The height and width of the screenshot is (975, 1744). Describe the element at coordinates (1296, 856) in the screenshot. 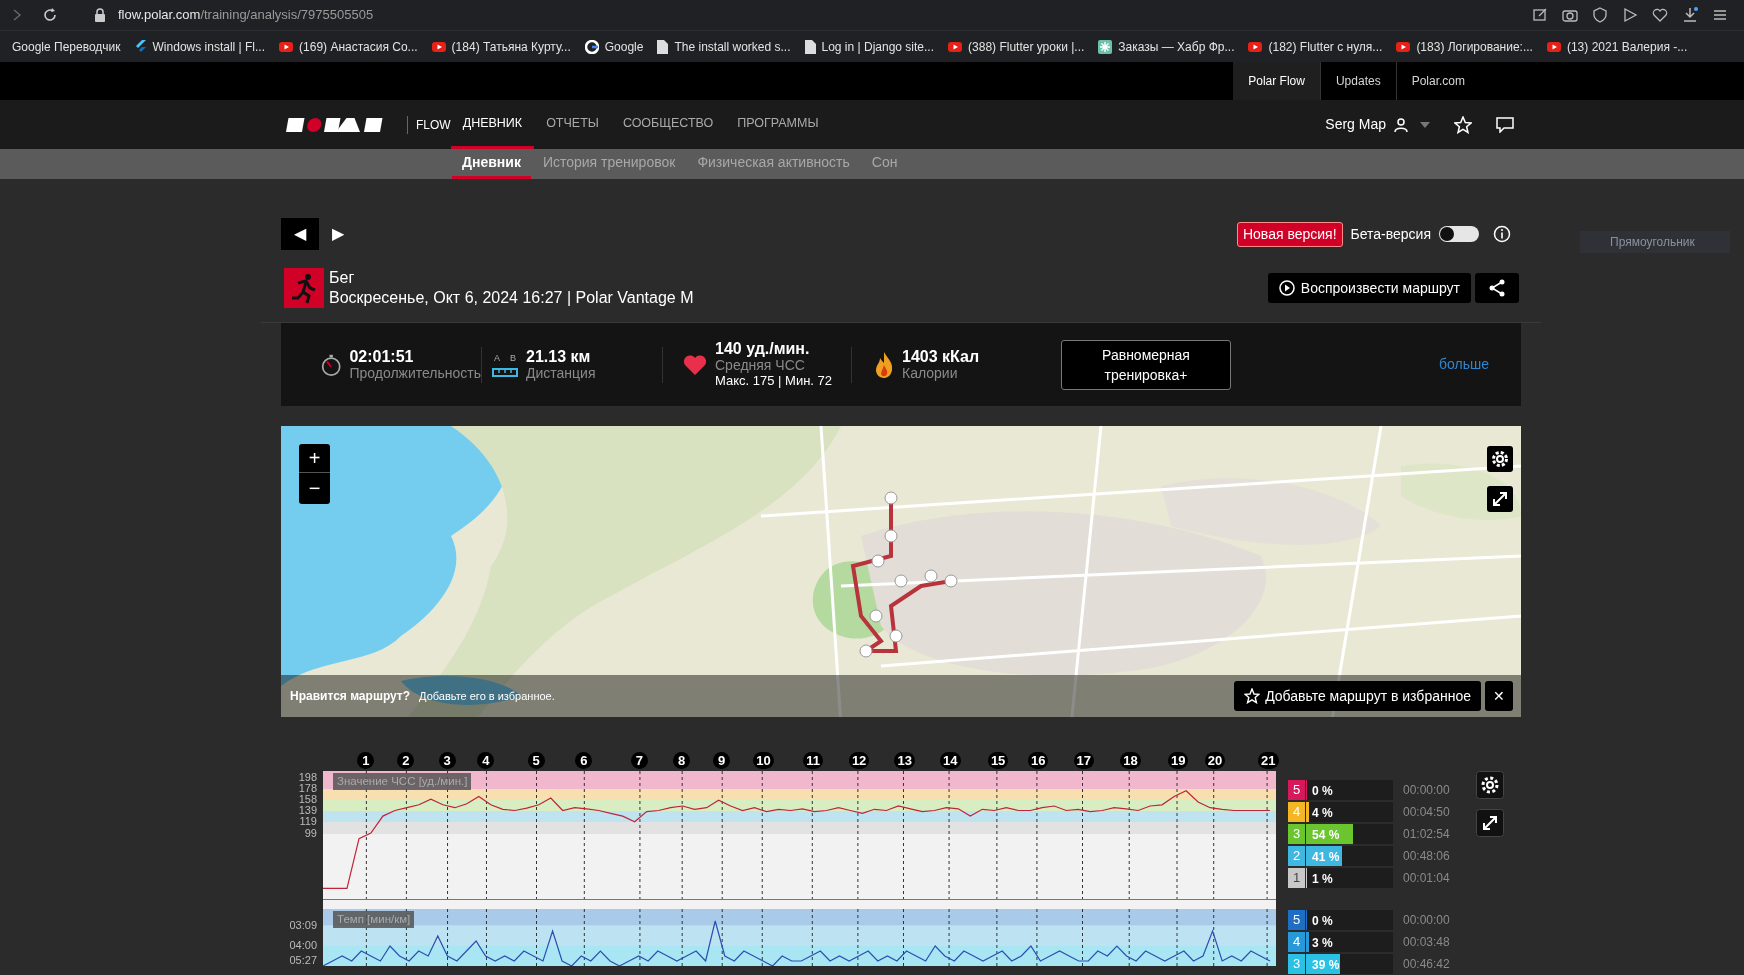

I see `zone-number: 2` at that location.